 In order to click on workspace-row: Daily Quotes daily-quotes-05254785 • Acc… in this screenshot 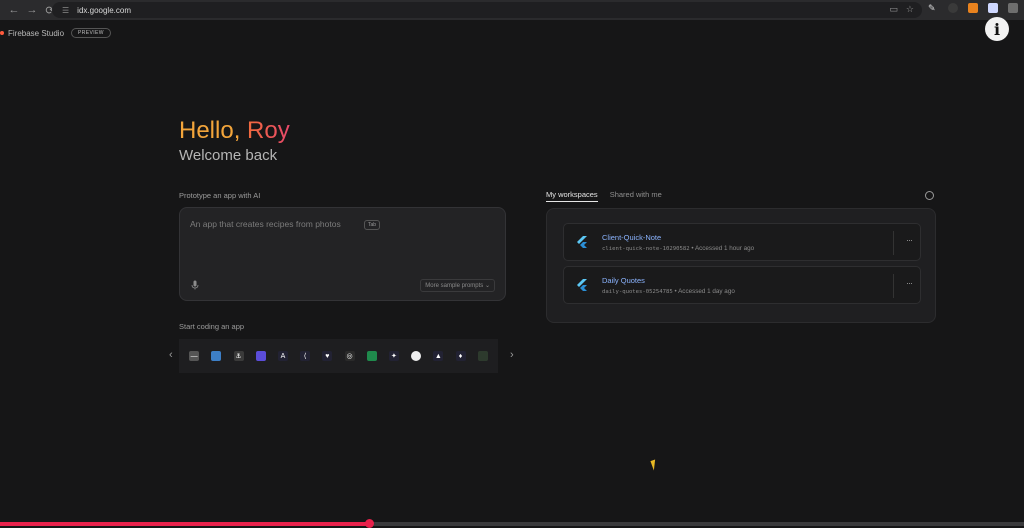, I will do `click(742, 285)`.